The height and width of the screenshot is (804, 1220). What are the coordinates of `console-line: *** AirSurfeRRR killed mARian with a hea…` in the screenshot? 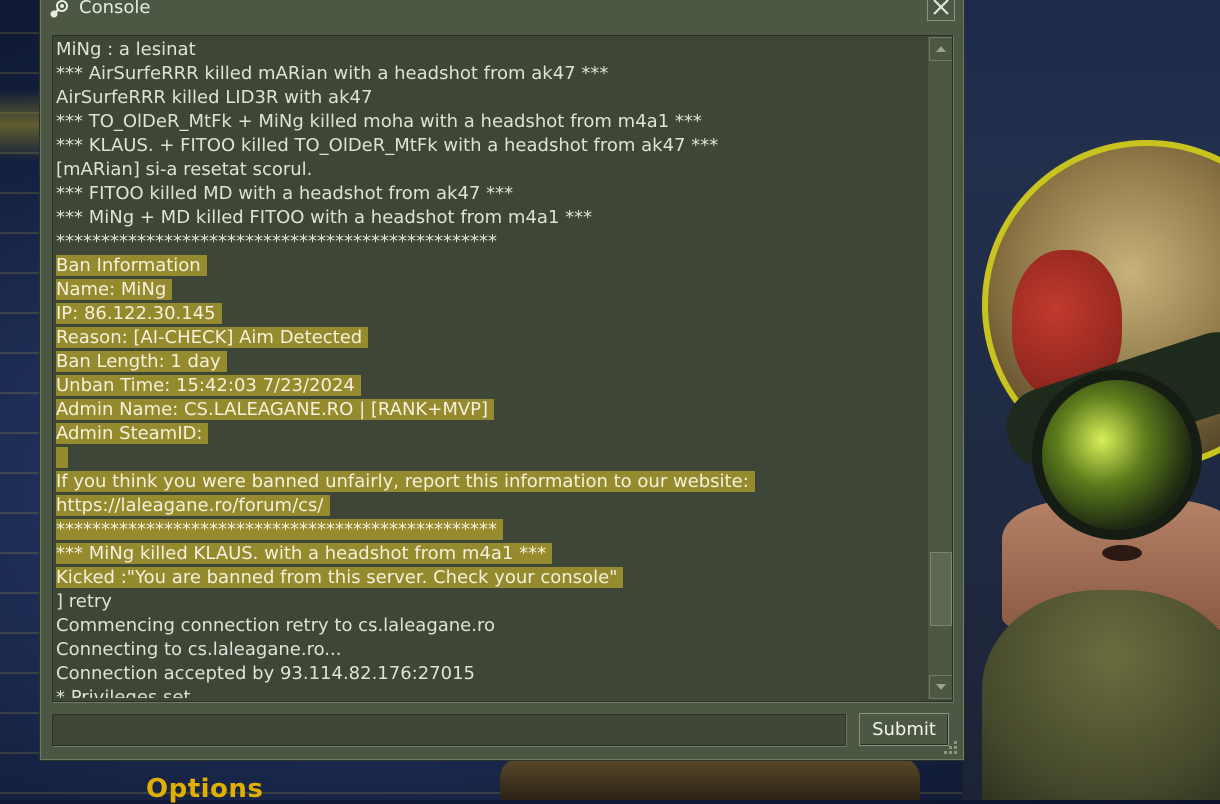 It's located at (491, 74).